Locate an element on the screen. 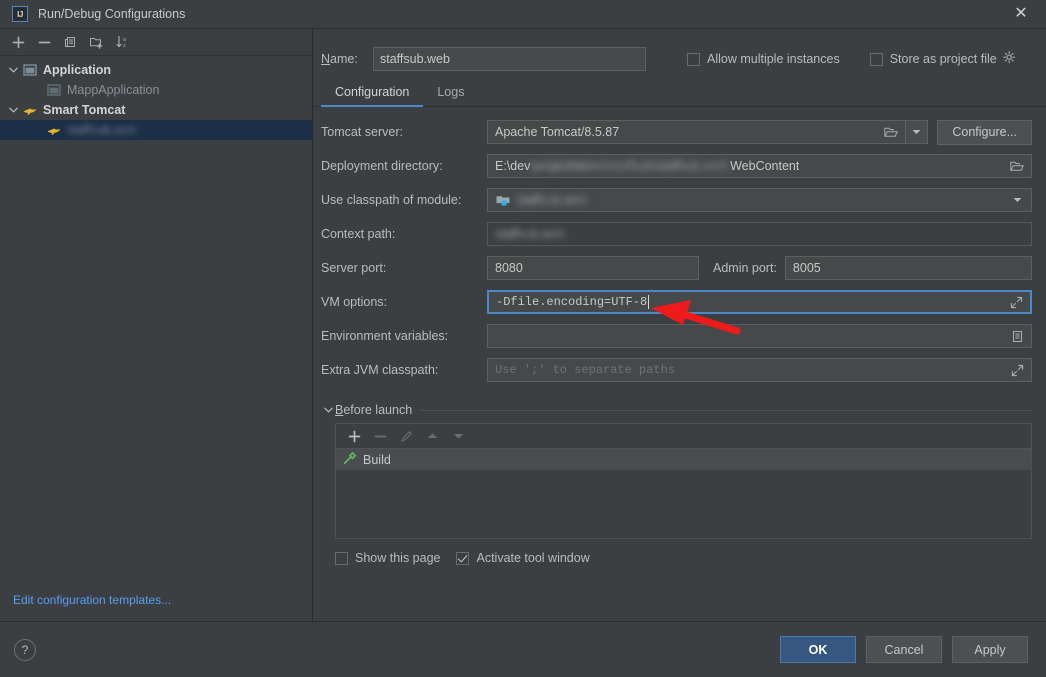 The width and height of the screenshot is (1046, 677). add-task-button is located at coordinates (354, 436).